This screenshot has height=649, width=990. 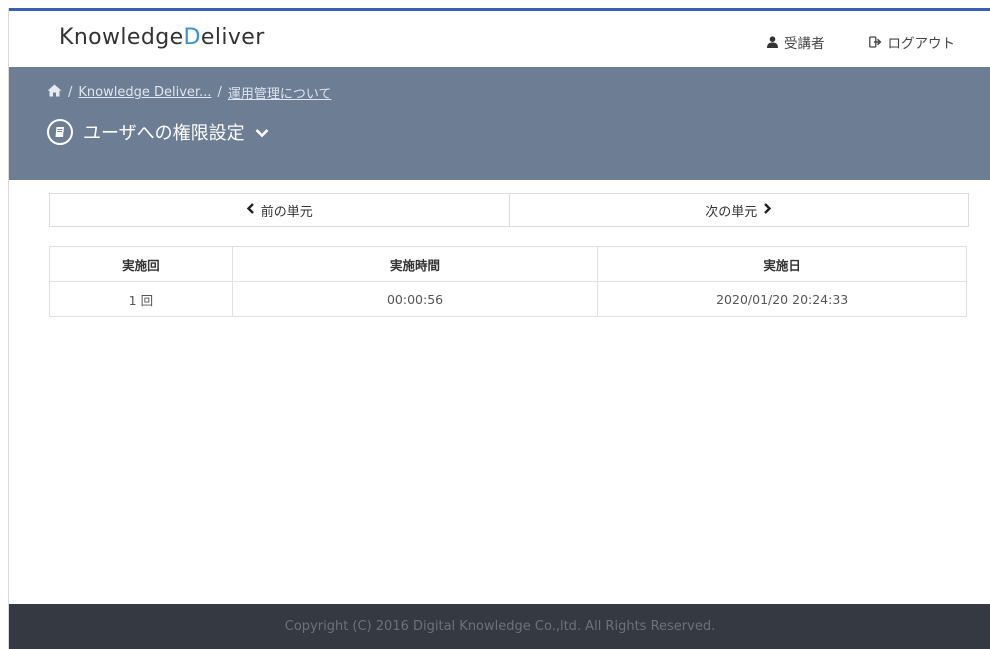 What do you see at coordinates (121, 37) in the screenshot?
I see `logo-text-knowledge: Knowledge` at bounding box center [121, 37].